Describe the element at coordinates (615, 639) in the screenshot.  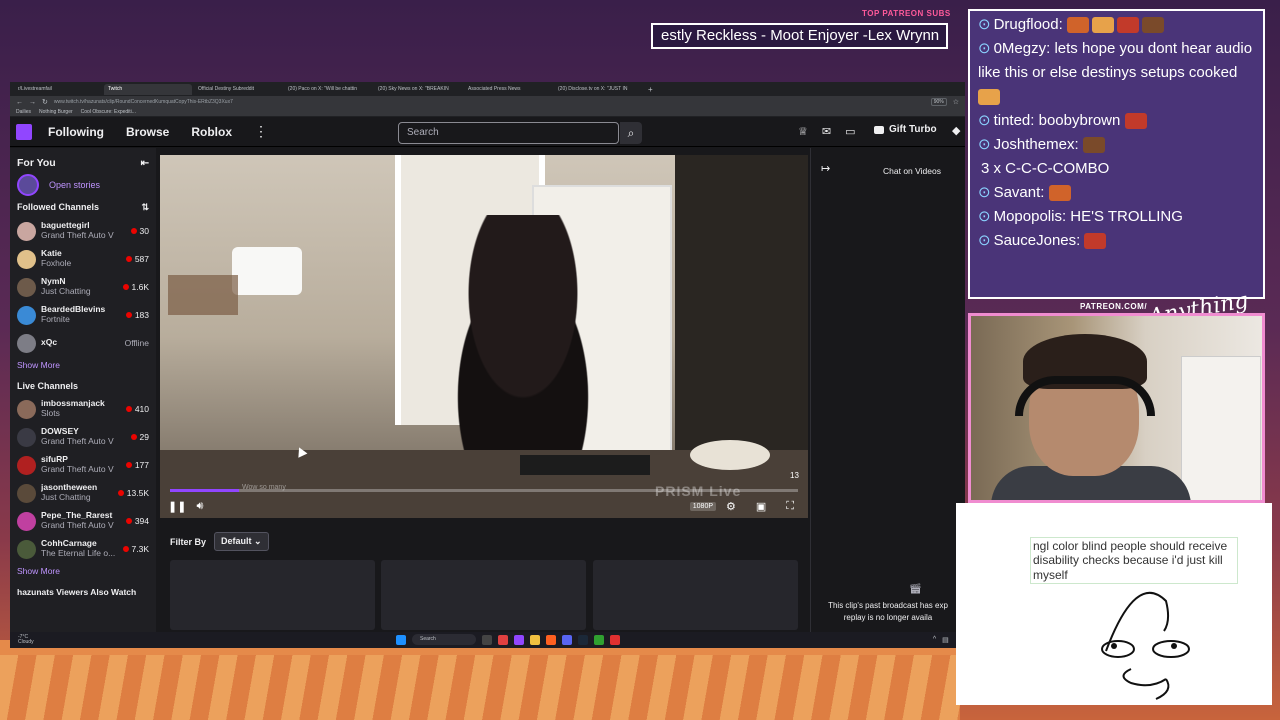
I see `obs-icon` at that location.